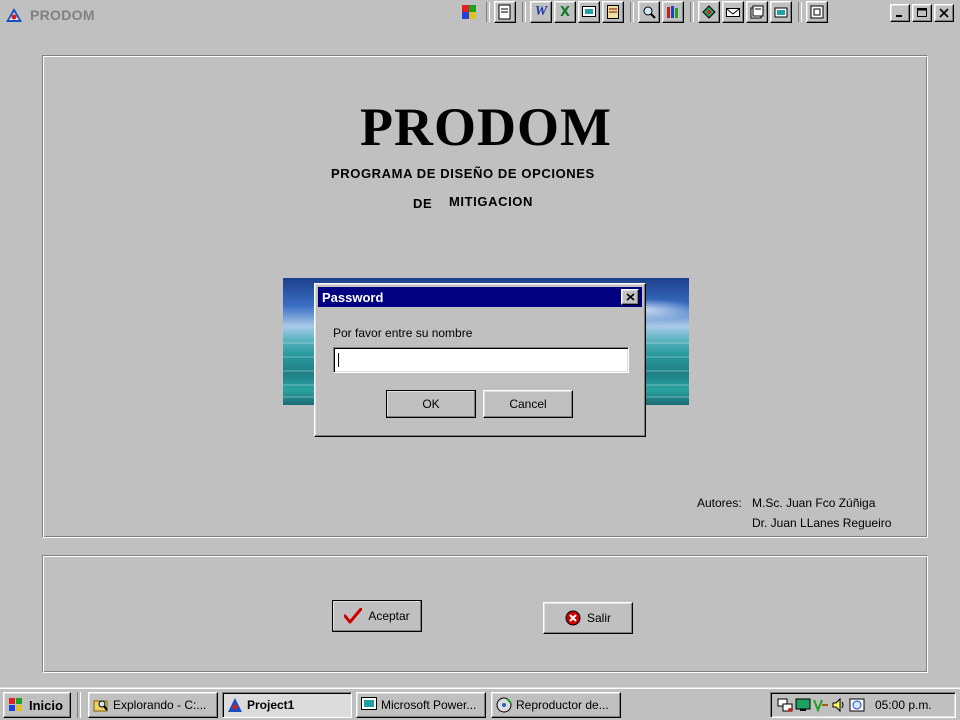 Image resolution: width=960 pixels, height=720 pixels. I want to click on task-project1: Project1, so click(287, 705).